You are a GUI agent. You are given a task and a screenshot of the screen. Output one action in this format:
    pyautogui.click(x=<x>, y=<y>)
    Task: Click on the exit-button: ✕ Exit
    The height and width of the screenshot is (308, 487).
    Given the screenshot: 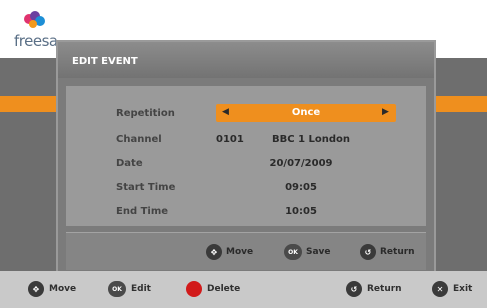 What is the action you would take?
    pyautogui.click(x=452, y=289)
    